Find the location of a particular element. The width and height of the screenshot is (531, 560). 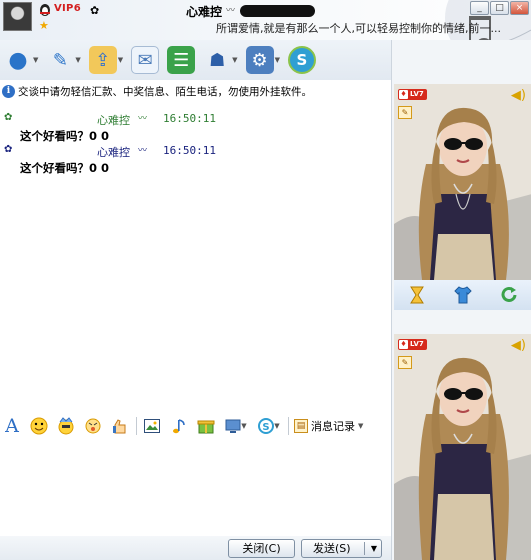

magic-face-icon is located at coordinates (66, 426).